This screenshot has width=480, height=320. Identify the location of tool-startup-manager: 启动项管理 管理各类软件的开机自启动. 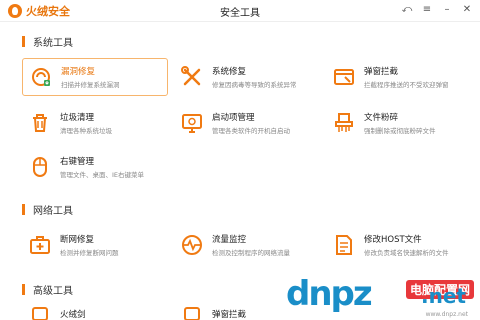
(247, 123).